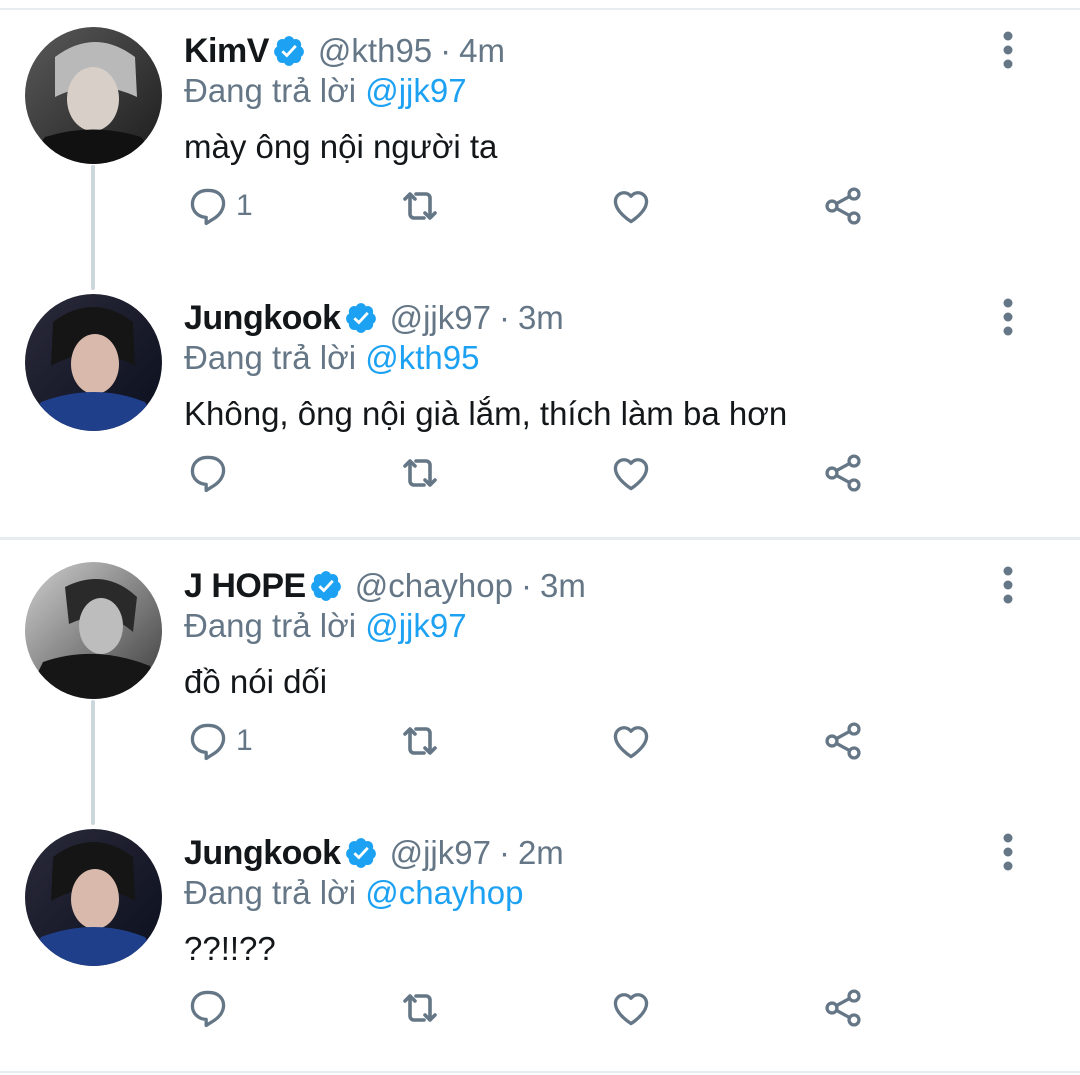 The image size is (1080, 1075). Describe the element at coordinates (375, 51) in the screenshot. I see `handle: @kth95` at that location.